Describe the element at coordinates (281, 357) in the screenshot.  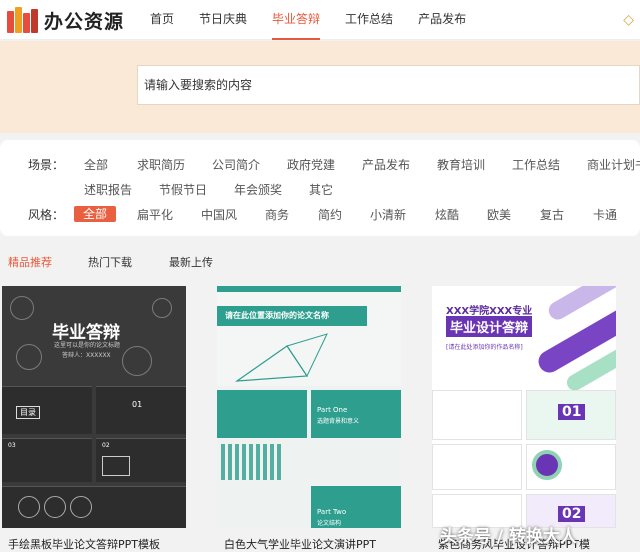
I see `paper-plane-icon` at that location.